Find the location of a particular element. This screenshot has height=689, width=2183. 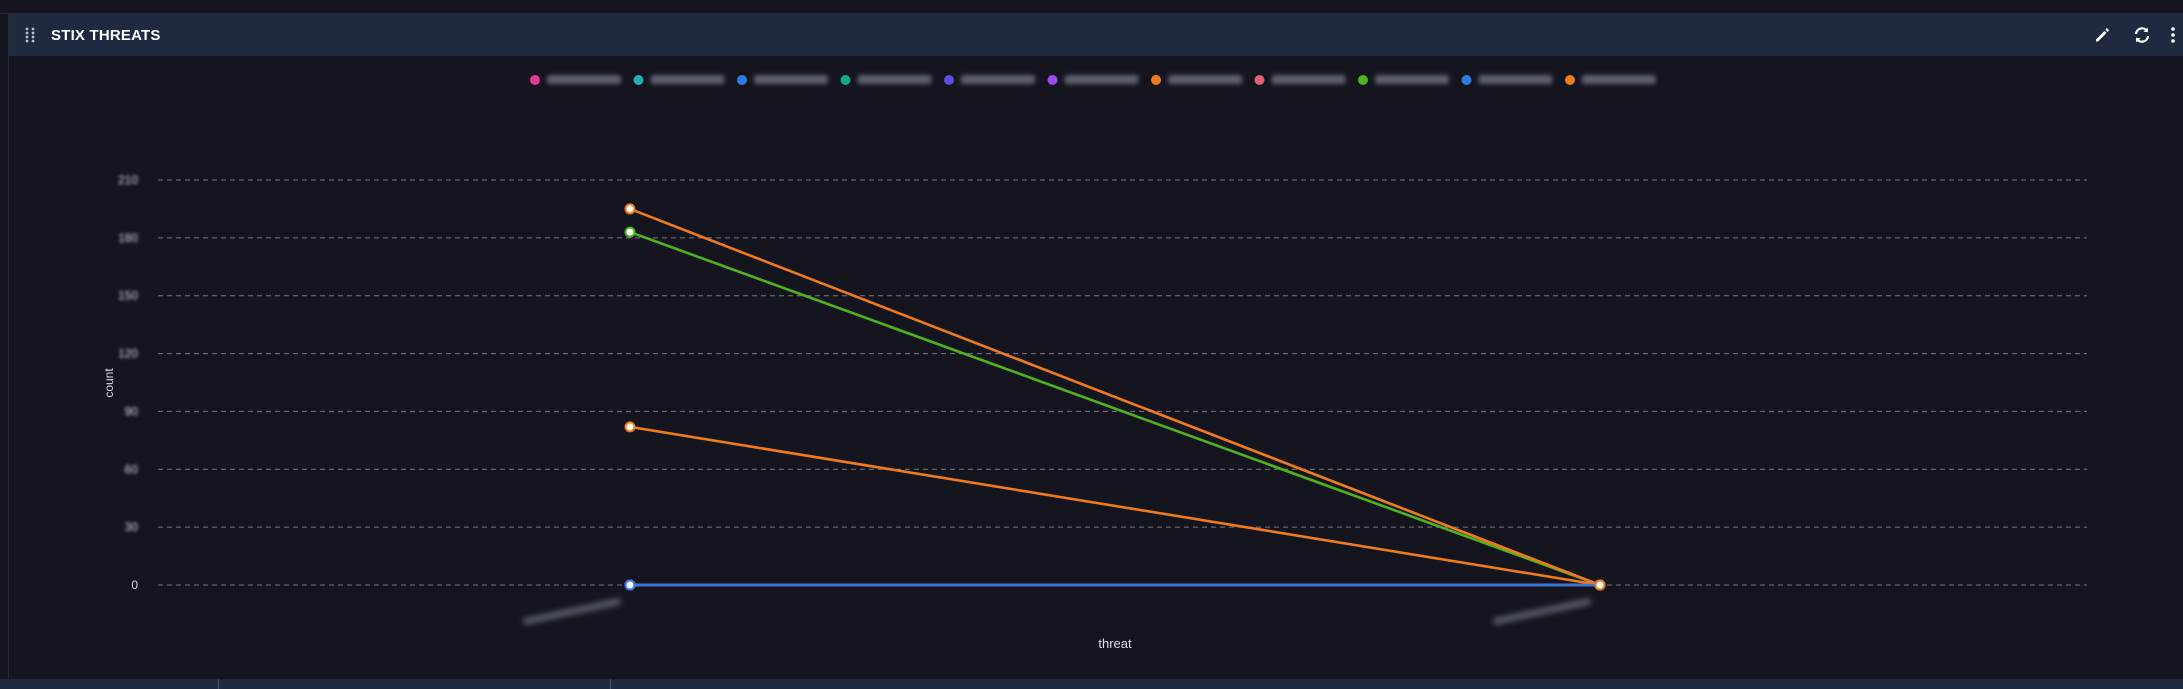

chart-legend is located at coordinates (1093, 80).